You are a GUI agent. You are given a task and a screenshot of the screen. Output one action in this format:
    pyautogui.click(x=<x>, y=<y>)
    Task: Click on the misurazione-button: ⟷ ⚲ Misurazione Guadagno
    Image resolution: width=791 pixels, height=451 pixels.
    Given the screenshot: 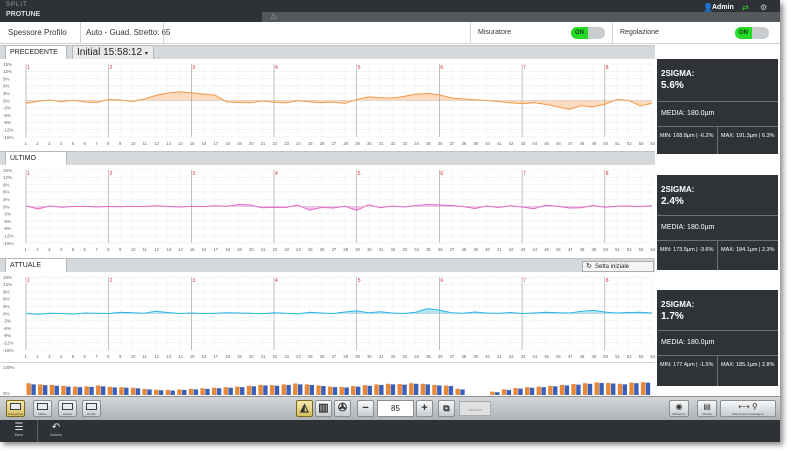 What is the action you would take?
    pyautogui.click(x=748, y=408)
    